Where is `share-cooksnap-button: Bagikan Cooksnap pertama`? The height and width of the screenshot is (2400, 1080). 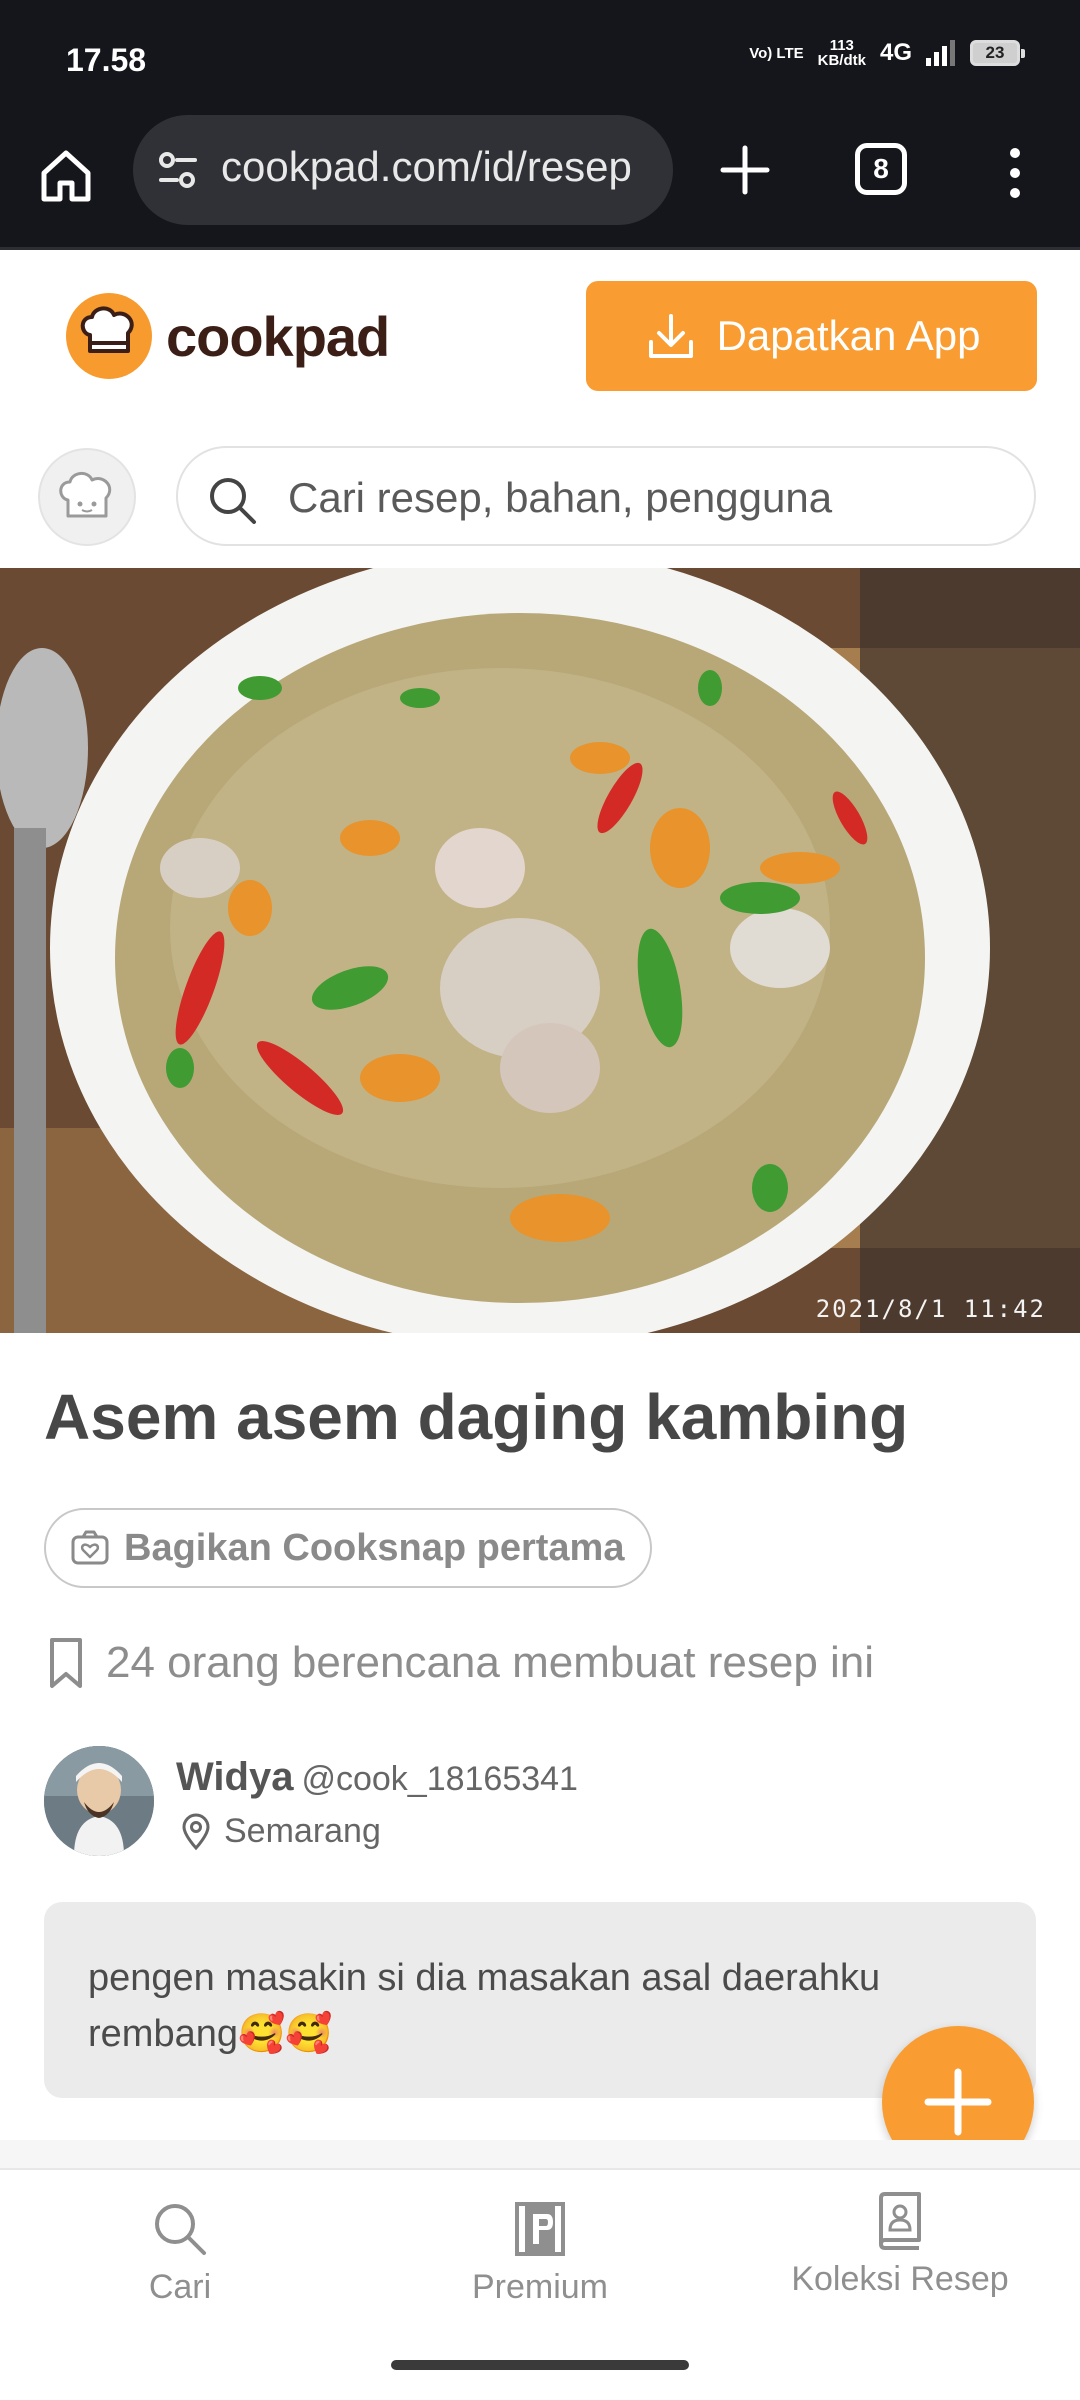 share-cooksnap-button: Bagikan Cooksnap pertama is located at coordinates (348, 1548).